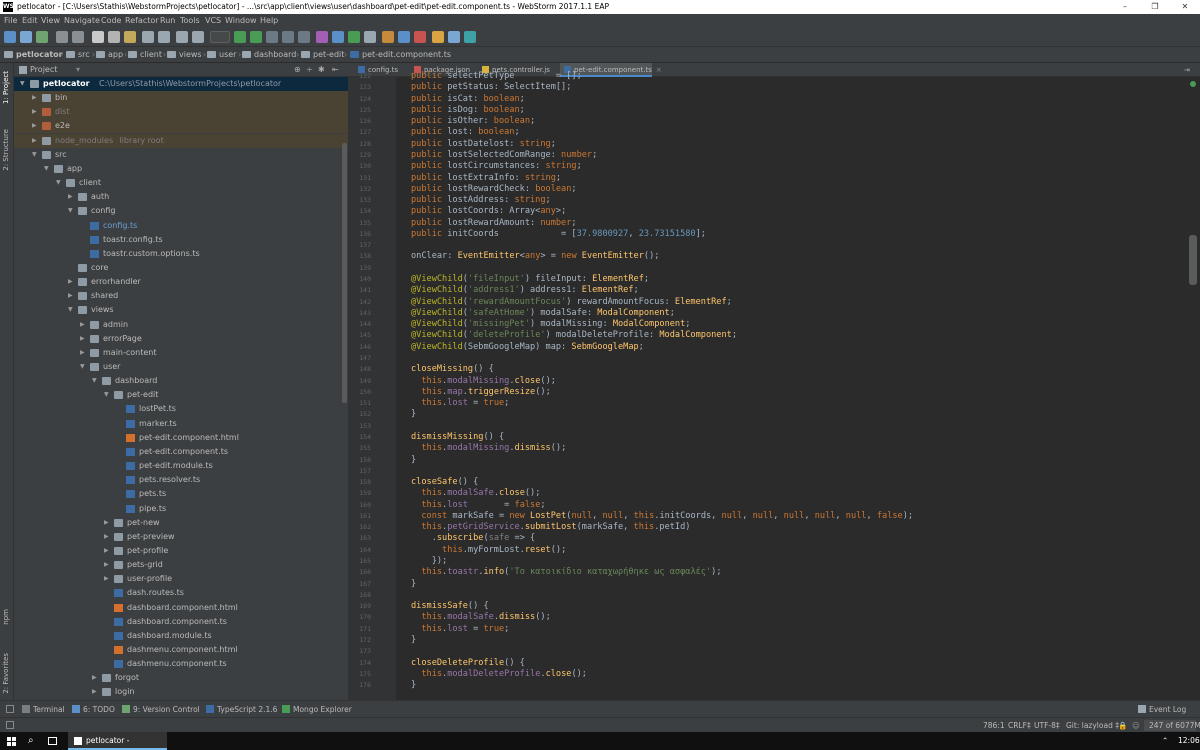 The height and width of the screenshot is (750, 1200). Describe the element at coordinates (10, 725) in the screenshot. I see `tool-window-quick-access-icon` at that location.